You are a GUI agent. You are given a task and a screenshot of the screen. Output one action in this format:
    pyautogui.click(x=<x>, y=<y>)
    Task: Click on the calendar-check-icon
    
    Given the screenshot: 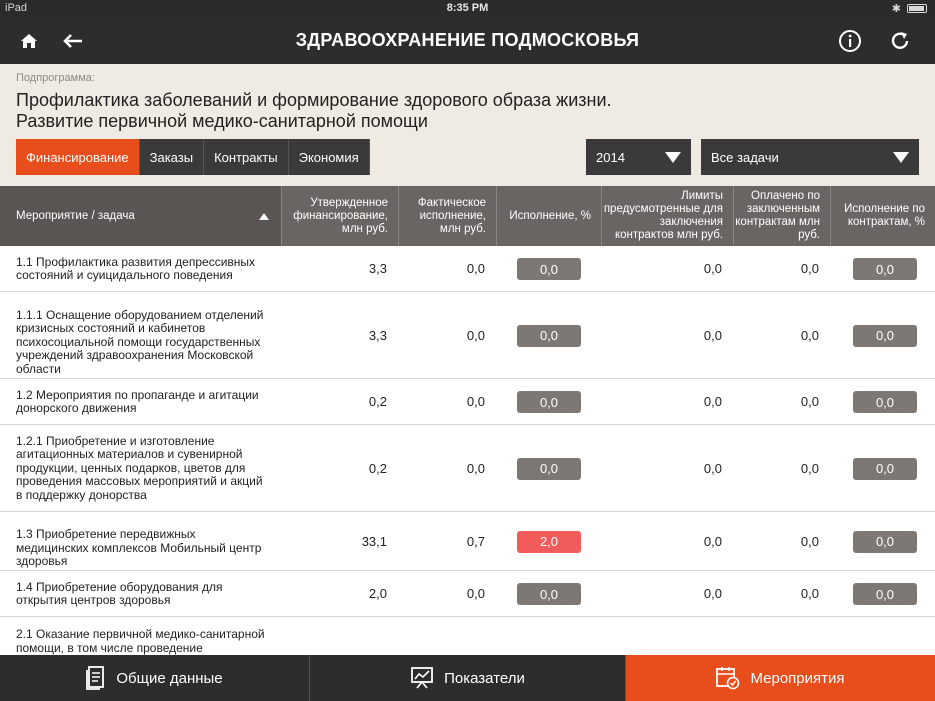 What is the action you would take?
    pyautogui.click(x=728, y=678)
    